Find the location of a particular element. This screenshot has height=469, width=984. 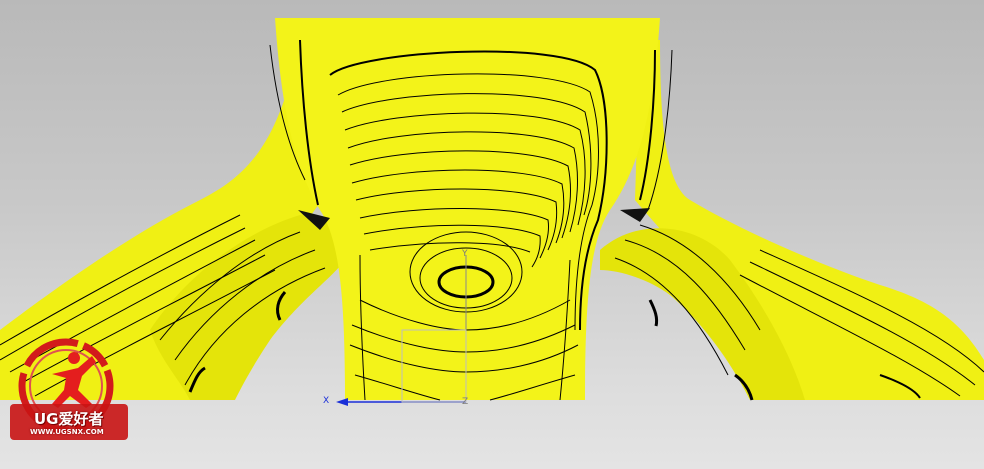

z-axis-label: Z is located at coordinates (465, 402).